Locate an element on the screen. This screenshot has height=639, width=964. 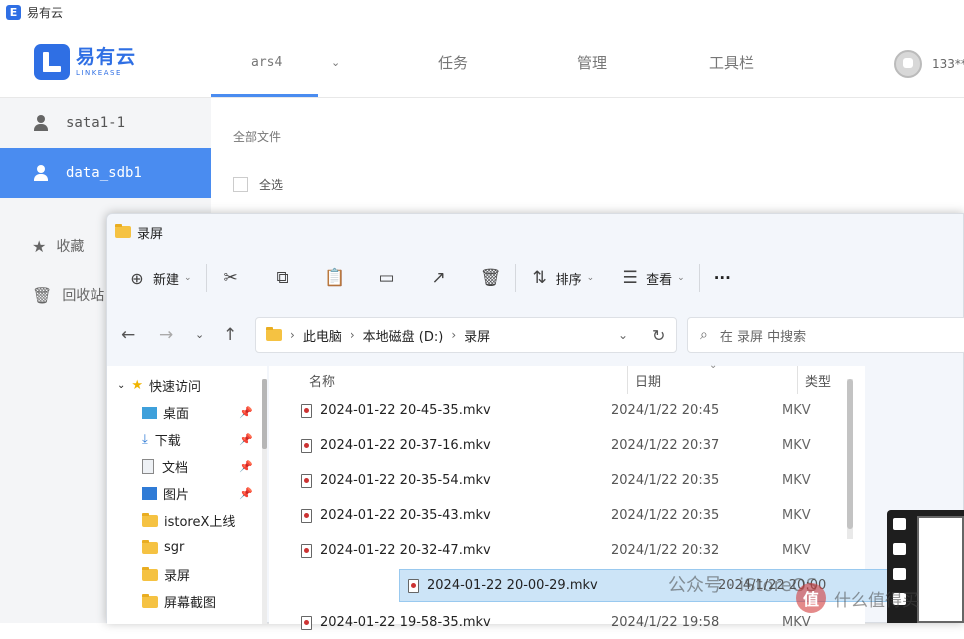
download-icon: ⤓ is located at coordinates (145, 439).